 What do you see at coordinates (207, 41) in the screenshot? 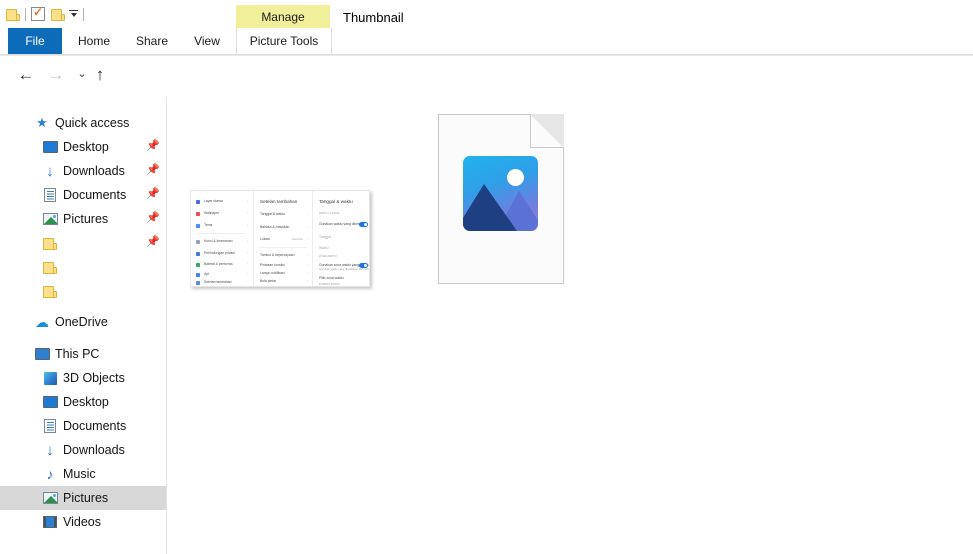
I see `tab-view: View` at bounding box center [207, 41].